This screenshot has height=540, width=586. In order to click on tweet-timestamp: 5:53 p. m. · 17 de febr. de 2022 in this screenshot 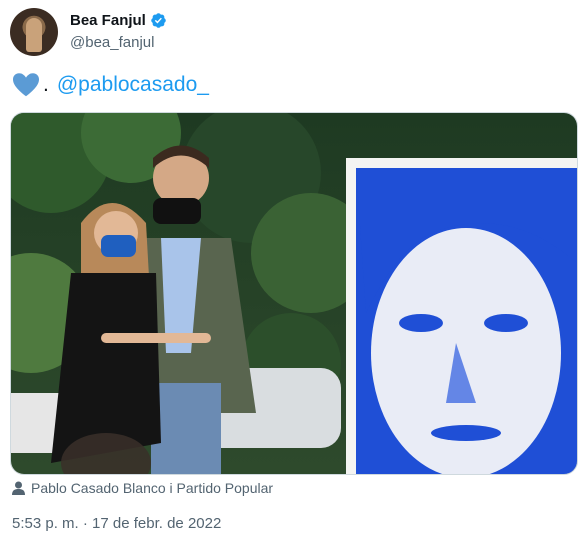, I will do `click(116, 523)`.